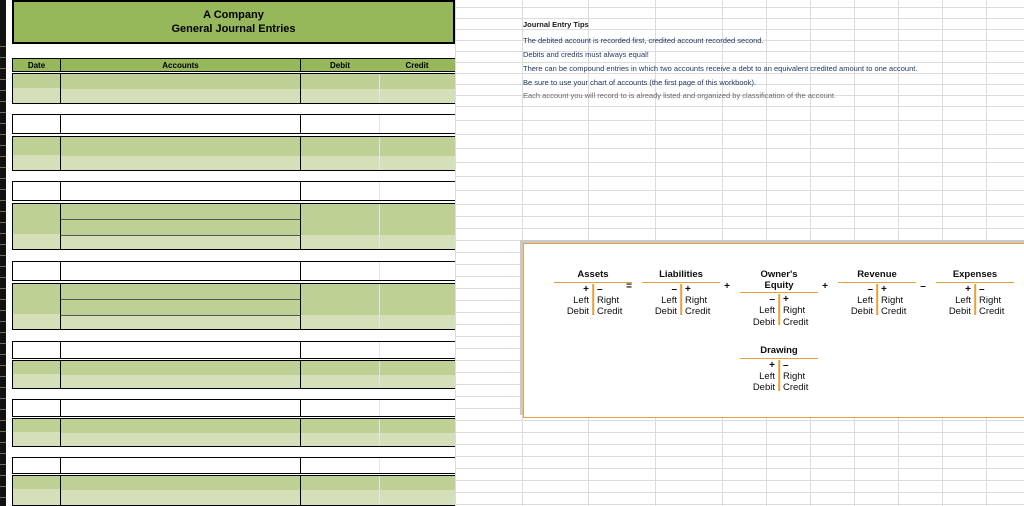 Image resolution: width=1024 pixels, height=506 pixels. What do you see at coordinates (825, 286) in the screenshot?
I see `equation-operator-2: +` at bounding box center [825, 286].